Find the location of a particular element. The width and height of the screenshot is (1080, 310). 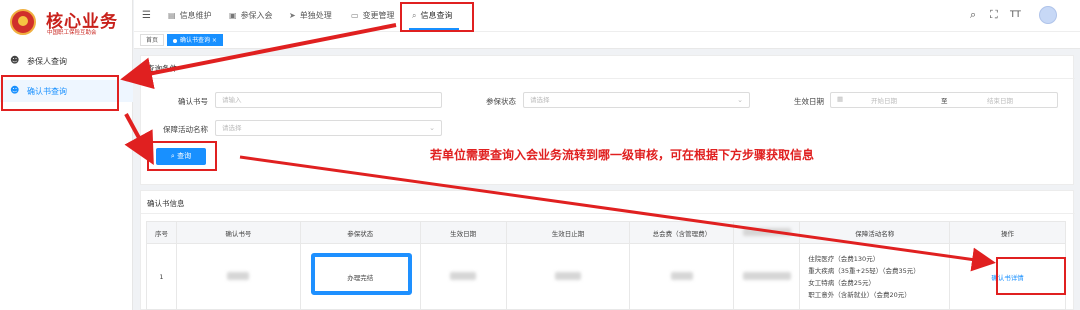

users-icon: ☻ is located at coordinates (15, 61).